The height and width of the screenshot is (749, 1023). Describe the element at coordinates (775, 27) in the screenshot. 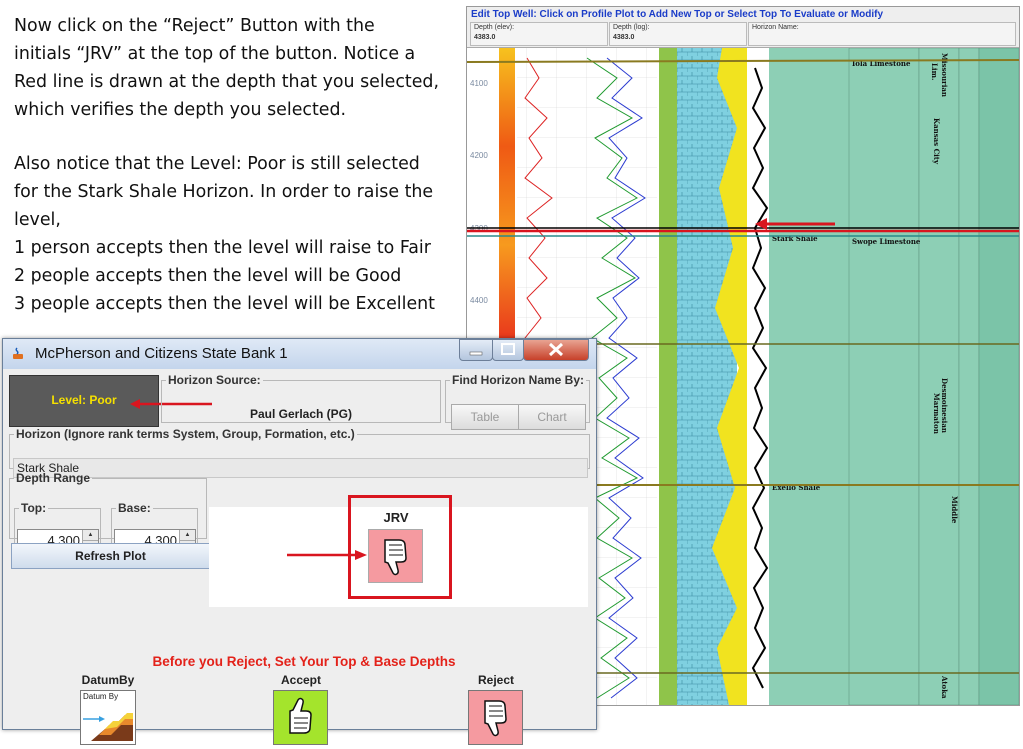

I see `horizon-name-label: Horizon Name:` at that location.